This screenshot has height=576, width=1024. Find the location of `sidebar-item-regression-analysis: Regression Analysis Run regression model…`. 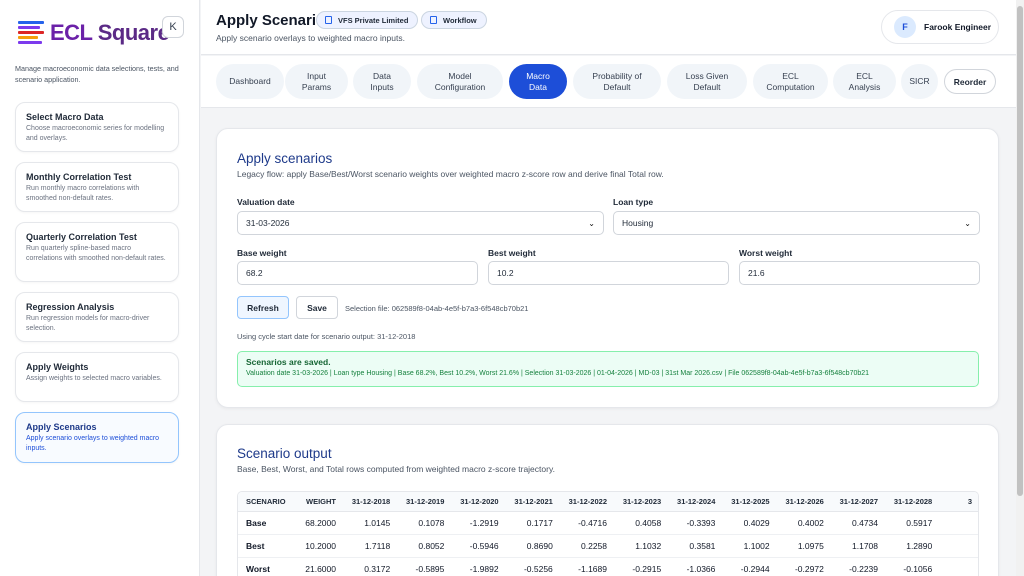

sidebar-item-regression-analysis: Regression Analysis Run regression model… is located at coordinates (97, 317).